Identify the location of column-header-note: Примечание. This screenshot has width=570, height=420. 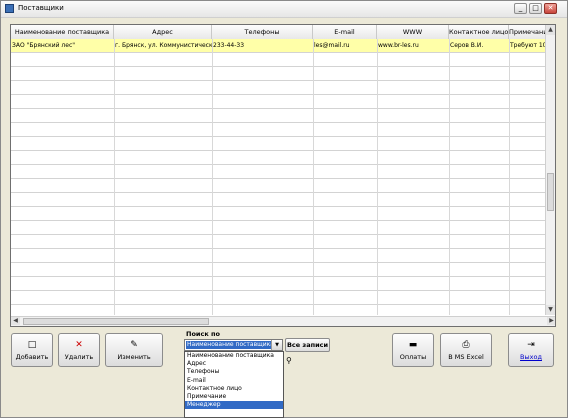
(528, 32).